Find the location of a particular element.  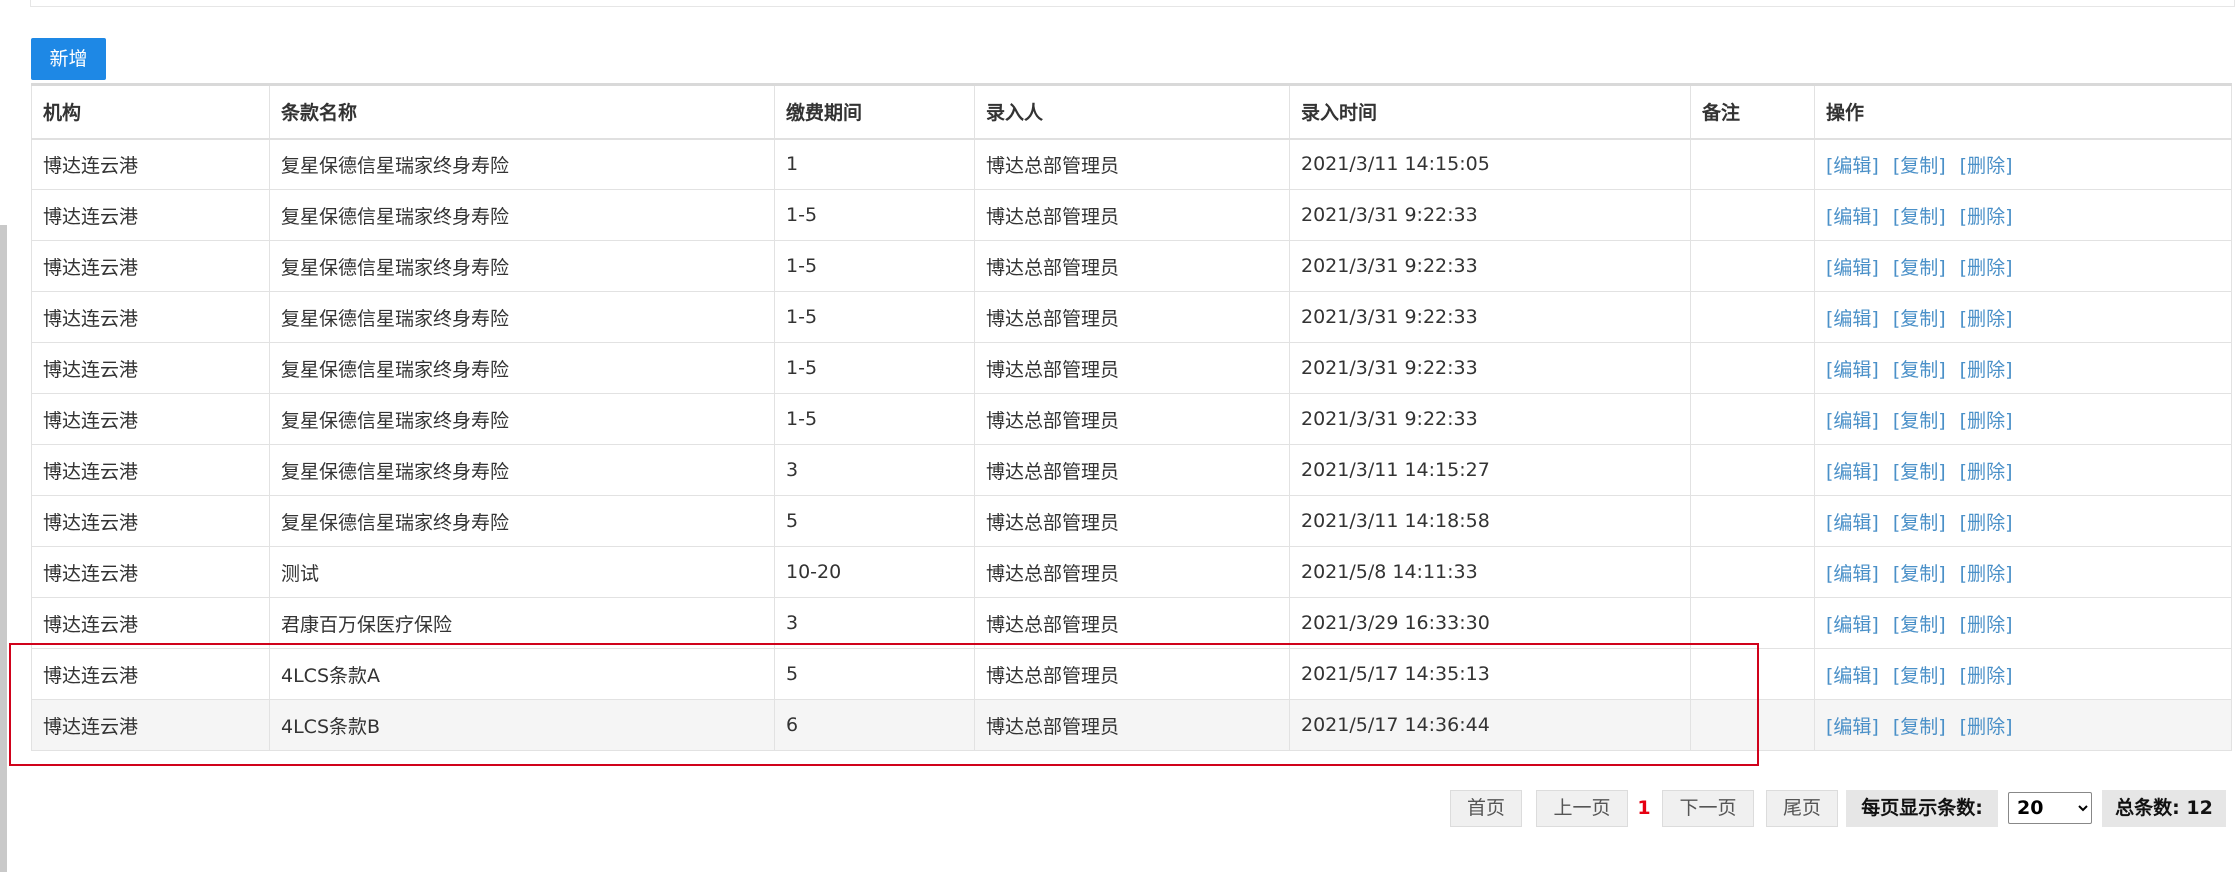

column-header-clause-name: 条款名称 is located at coordinates (522, 112).